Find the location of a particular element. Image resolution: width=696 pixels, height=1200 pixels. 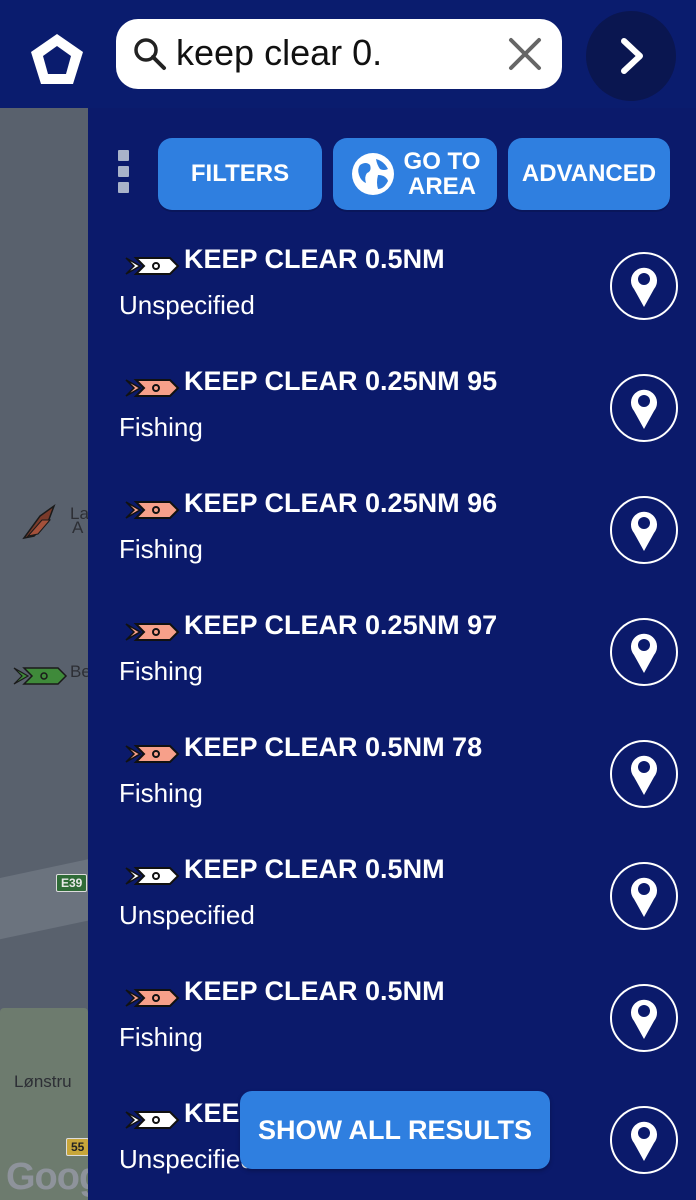

search-box is located at coordinates (339, 54).